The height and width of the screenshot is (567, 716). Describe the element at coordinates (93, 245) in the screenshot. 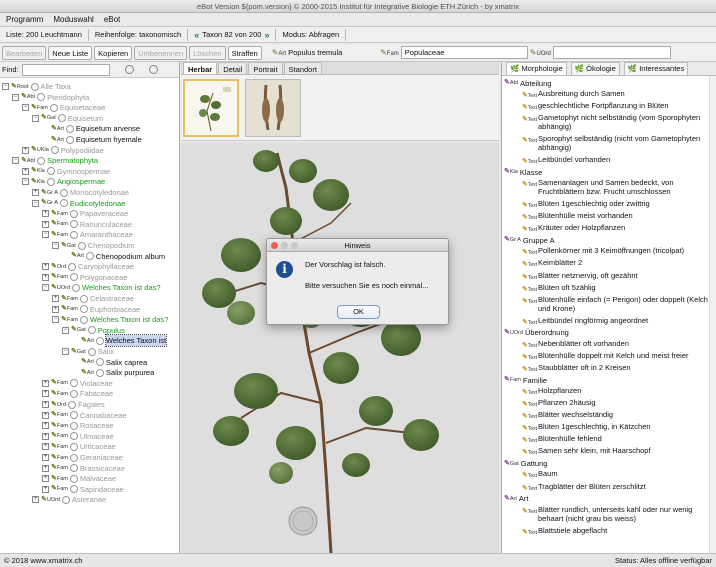

I see `tree-node: − ✎Gat Chenopodium` at that location.